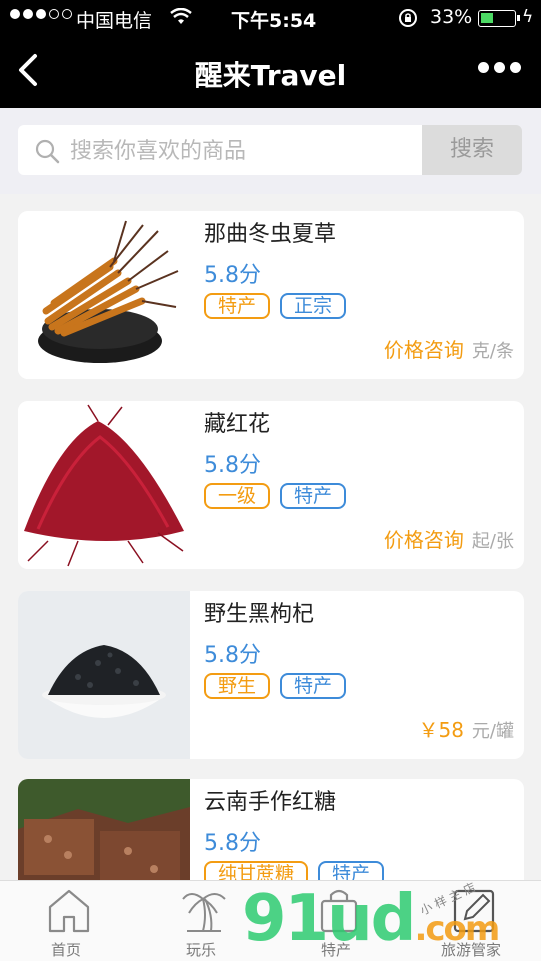  Describe the element at coordinates (499, 18) in the screenshot. I see `battery-icon` at that location.